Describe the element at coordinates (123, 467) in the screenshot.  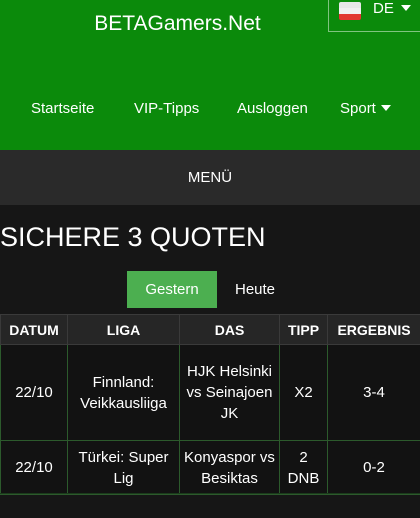
I see `cell-league: Türkei: Super Lig` at that location.